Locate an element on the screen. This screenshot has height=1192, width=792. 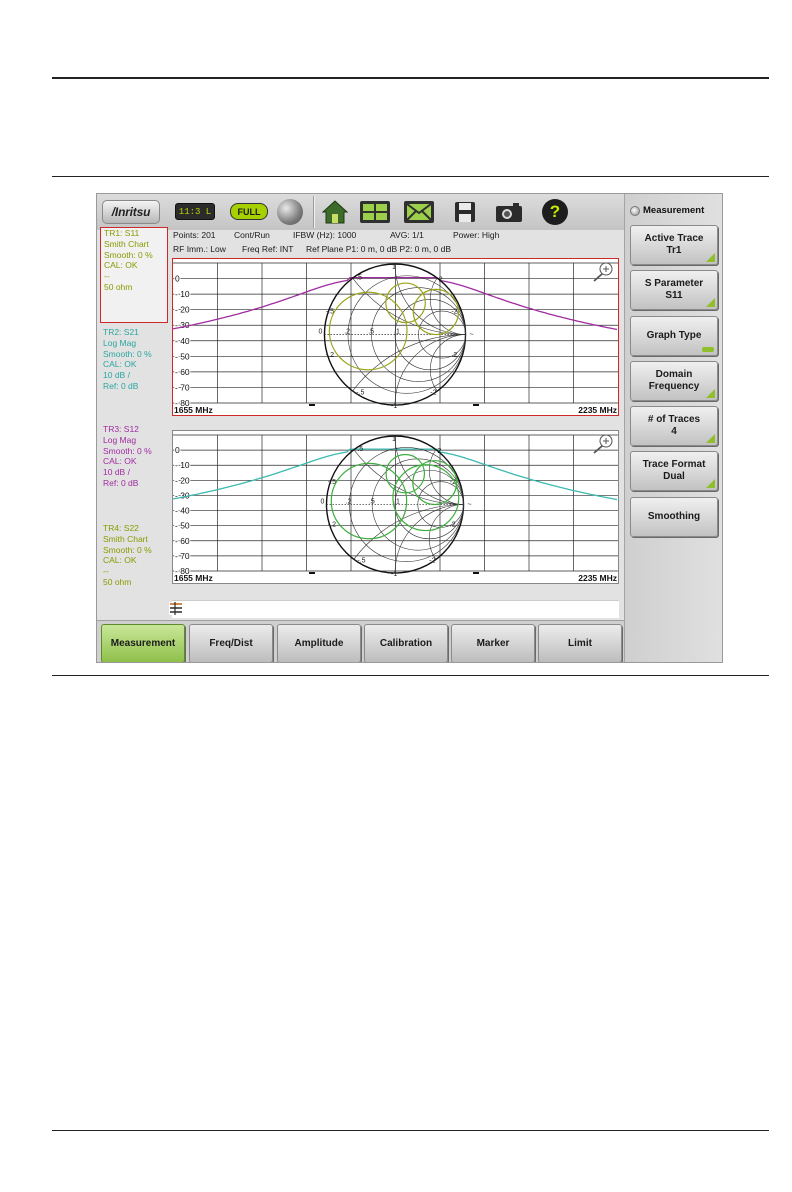
number-of-traces-value: 4 is located at coordinates (674, 431).